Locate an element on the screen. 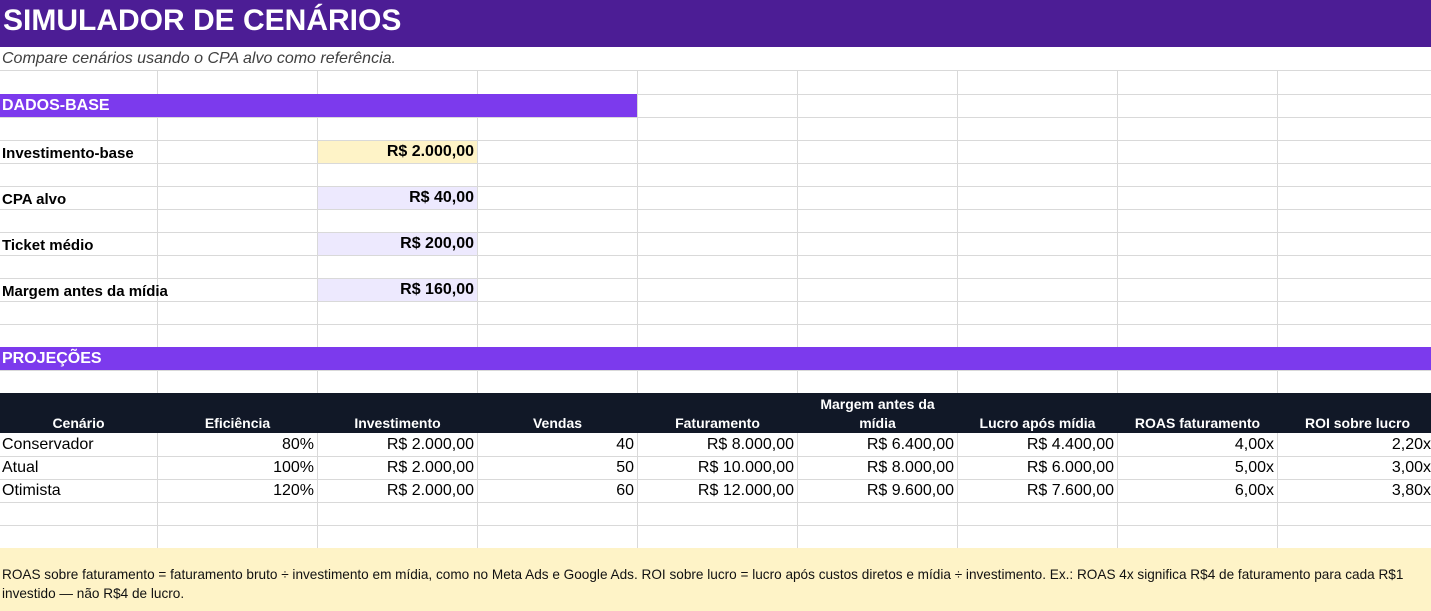  cell-vendas: 50 is located at coordinates (556, 468).